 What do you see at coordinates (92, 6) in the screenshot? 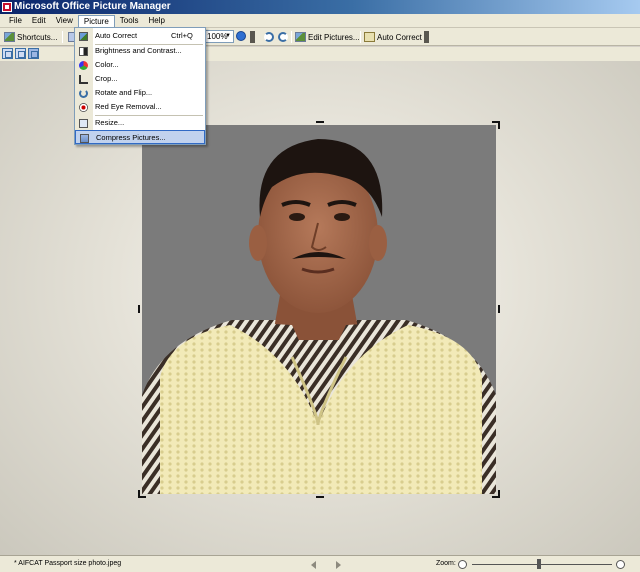
I see `window-title: Microsoft Office Picture Manager` at bounding box center [92, 6].